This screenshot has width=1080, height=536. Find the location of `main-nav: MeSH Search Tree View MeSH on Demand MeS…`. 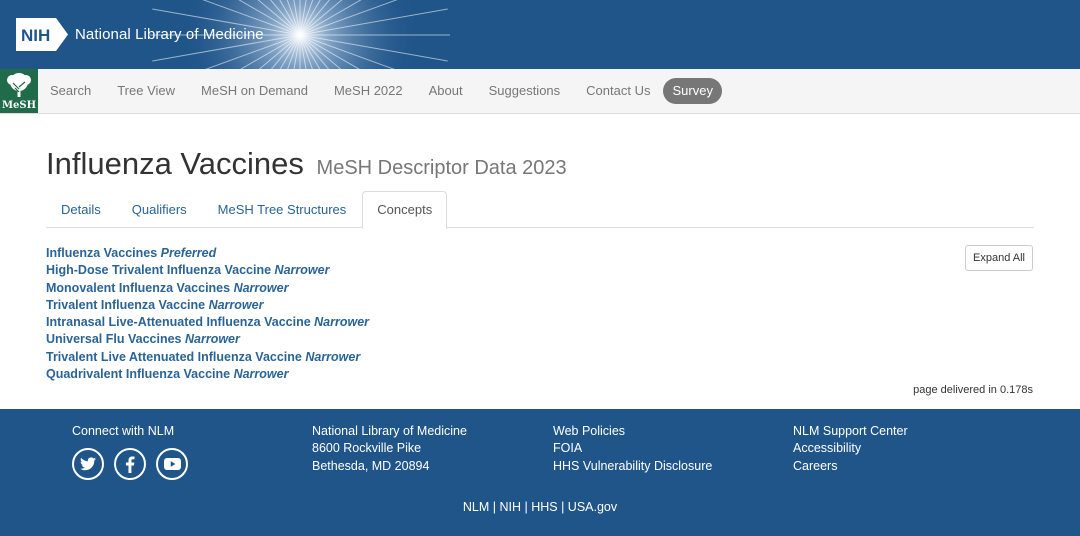

main-nav: MeSH Search Tree View MeSH on Demand MeS… is located at coordinates (540, 91).